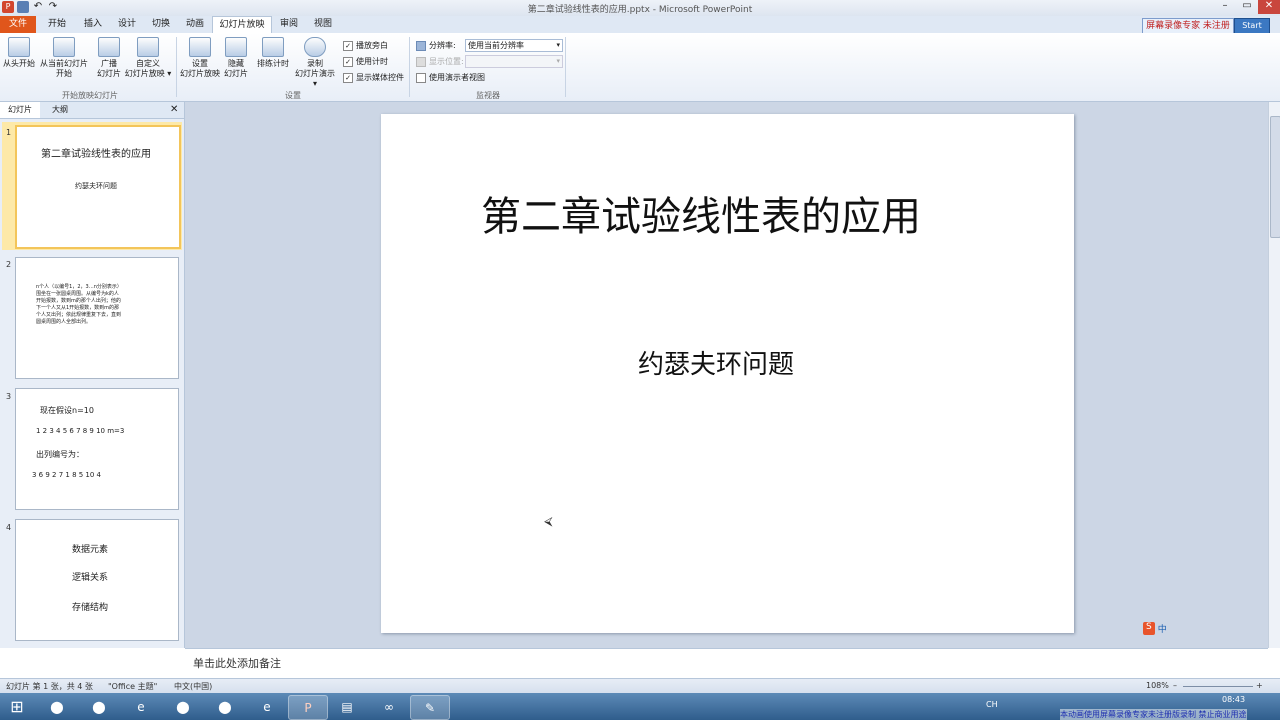  What do you see at coordinates (421, 45) in the screenshot?
I see `monitor-icon` at bounding box center [421, 45].